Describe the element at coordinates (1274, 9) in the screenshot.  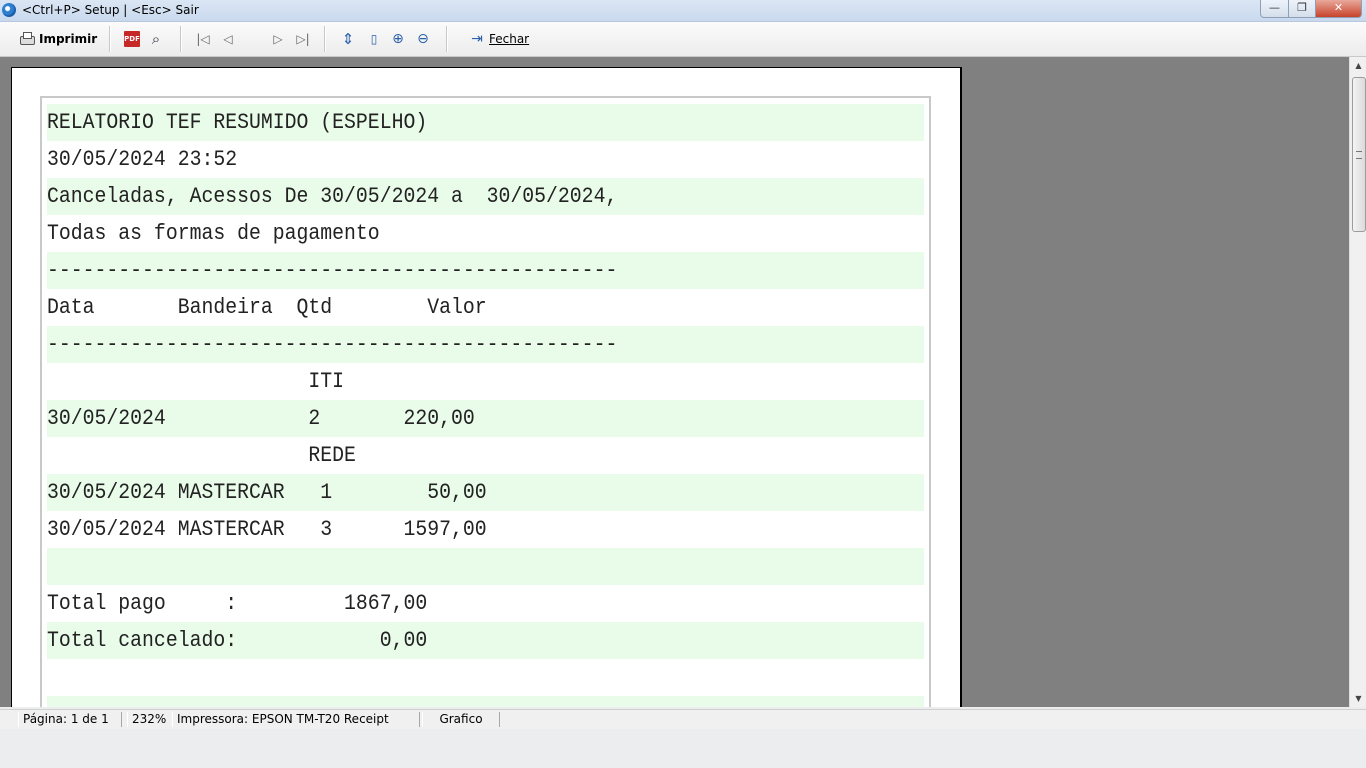
I see `minimize-button: —` at that location.